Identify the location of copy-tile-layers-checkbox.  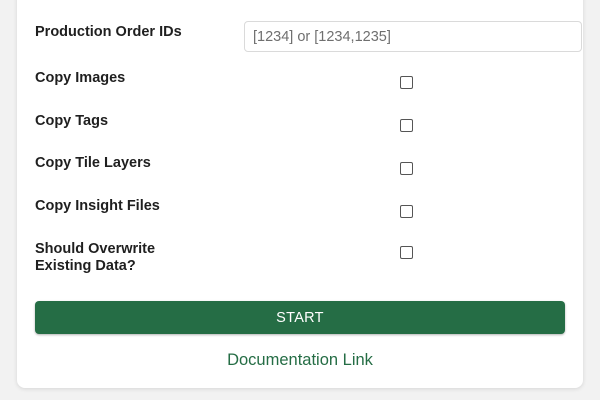
(406, 168).